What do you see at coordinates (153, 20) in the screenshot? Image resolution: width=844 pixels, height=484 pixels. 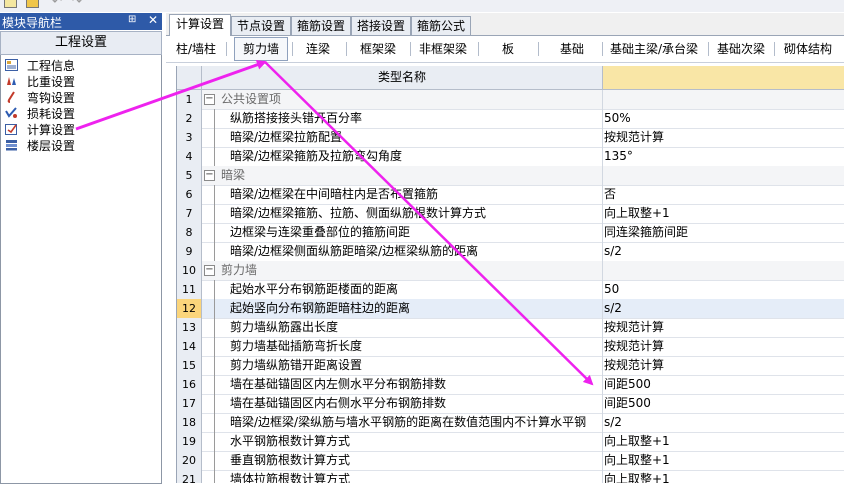 I see `close-icon: ✕` at bounding box center [153, 20].